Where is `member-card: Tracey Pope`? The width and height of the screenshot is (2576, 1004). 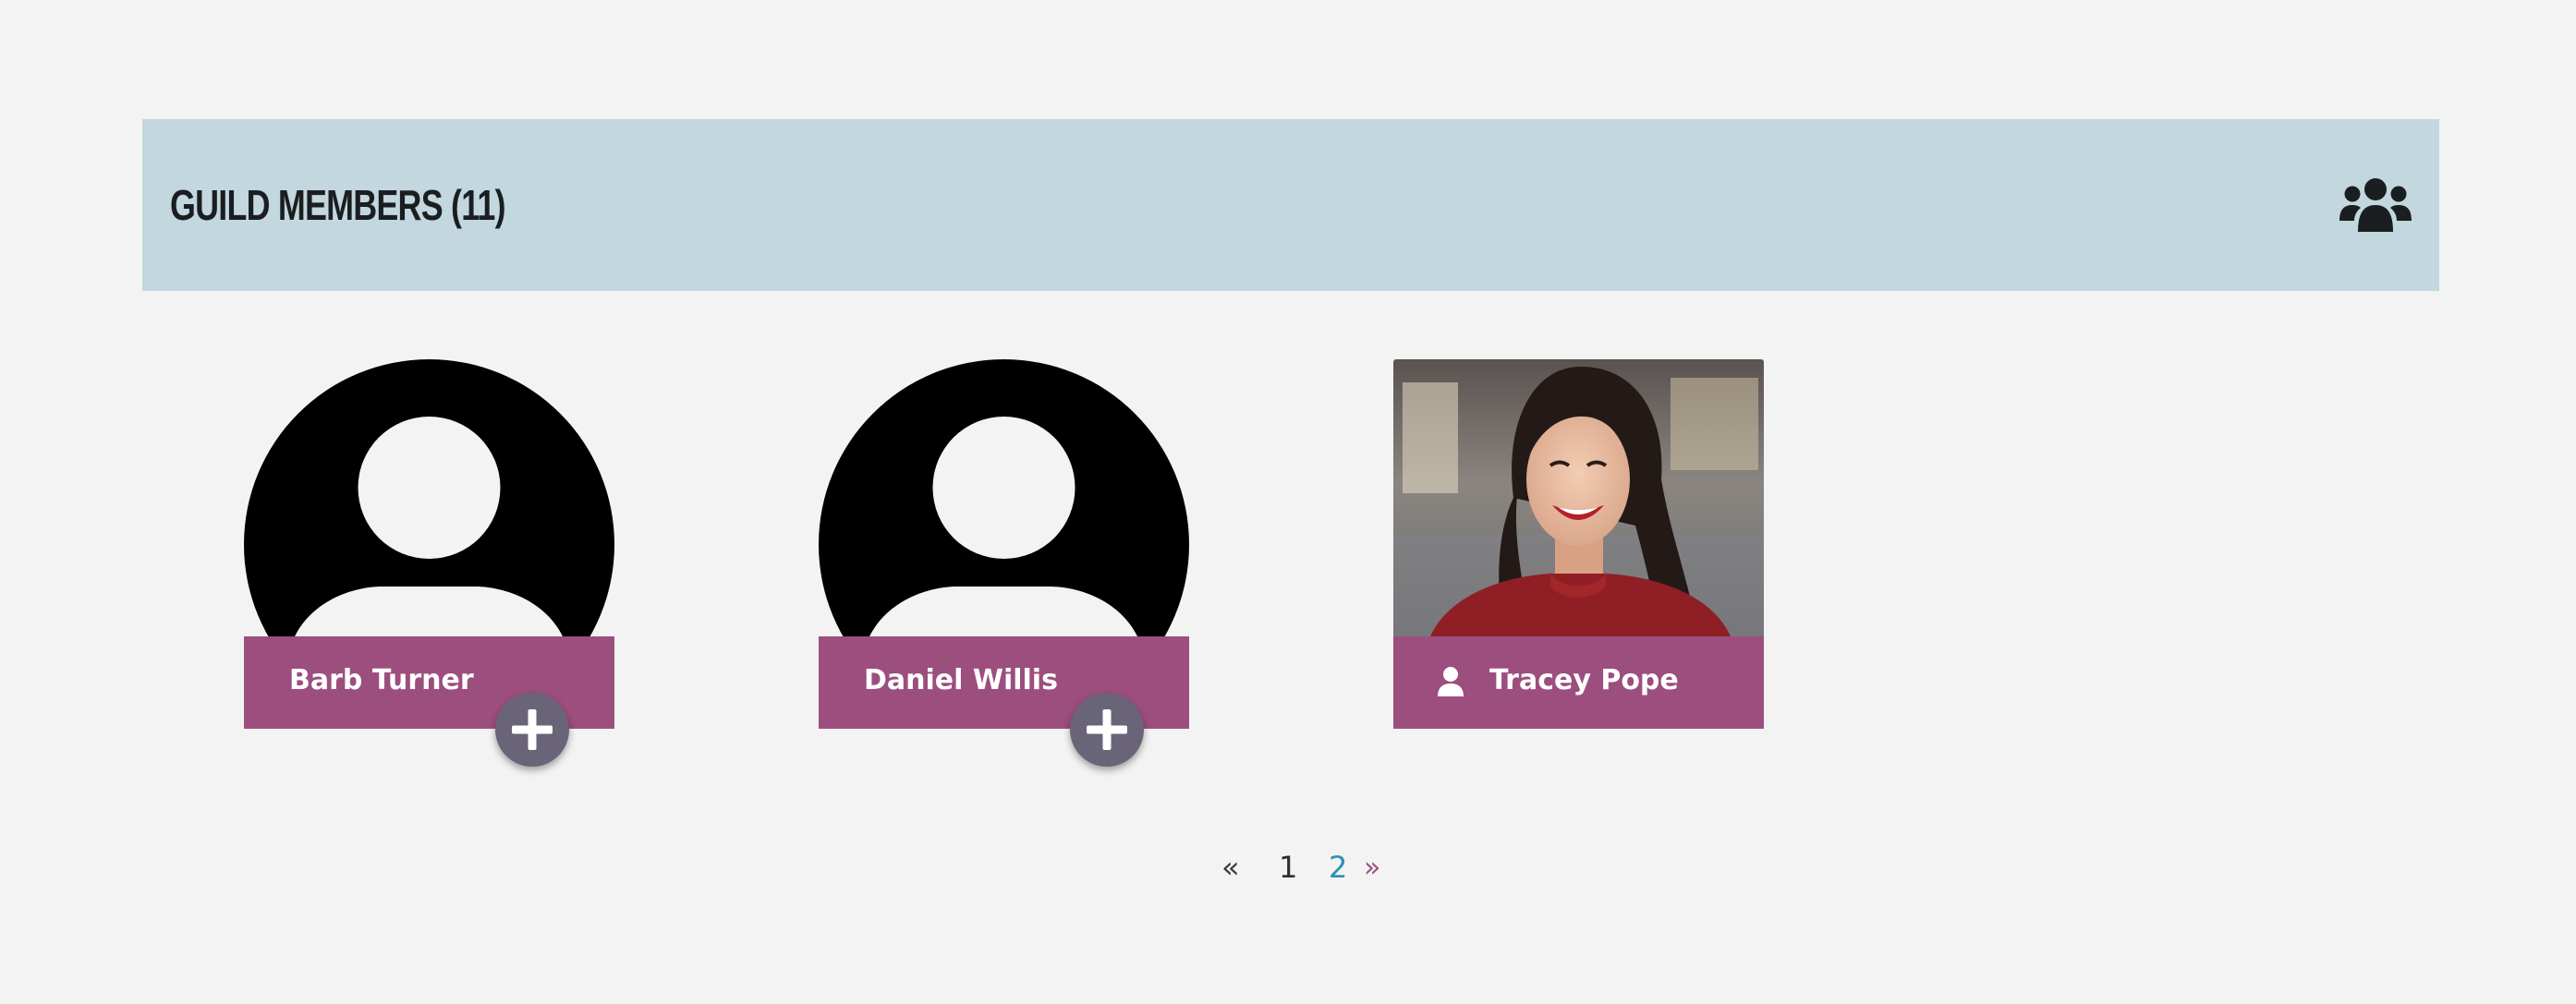
member-card: Tracey Pope is located at coordinates (1578, 544).